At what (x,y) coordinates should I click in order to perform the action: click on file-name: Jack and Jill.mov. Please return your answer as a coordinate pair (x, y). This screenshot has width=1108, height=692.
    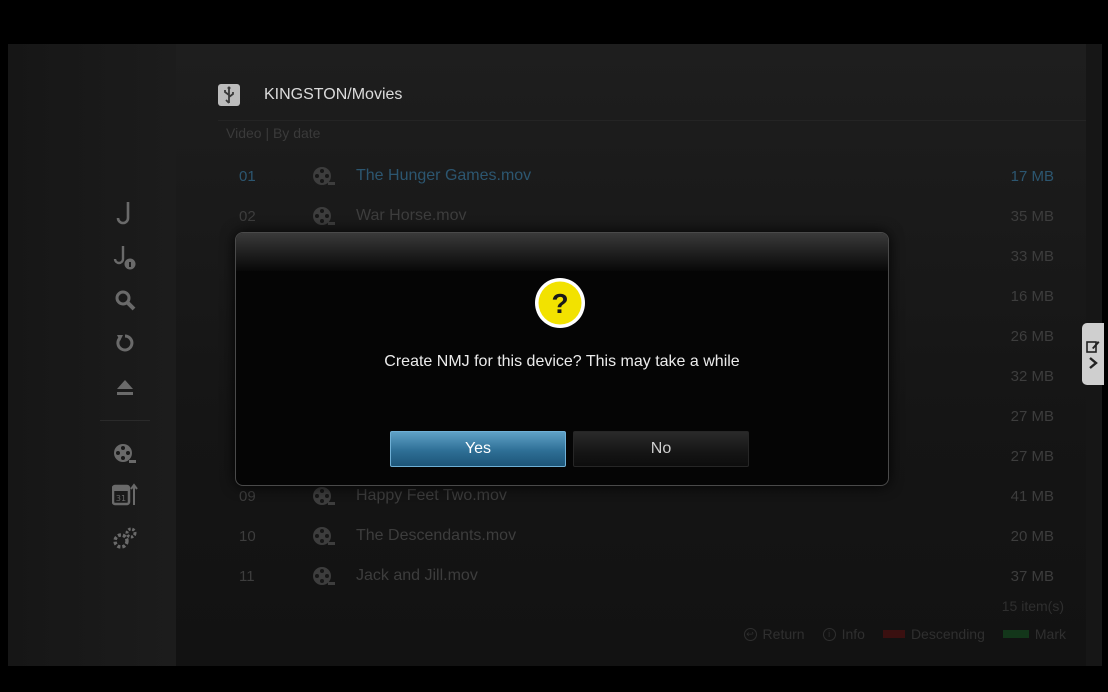
    Looking at the image, I should click on (417, 575).